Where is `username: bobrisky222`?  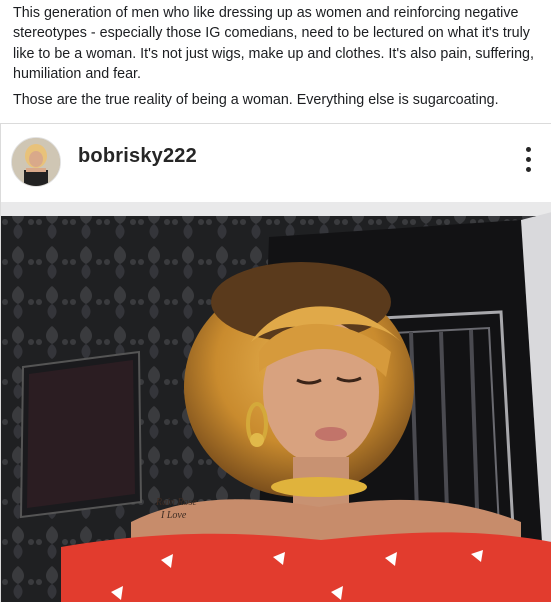 username: bobrisky222 is located at coordinates (137, 156).